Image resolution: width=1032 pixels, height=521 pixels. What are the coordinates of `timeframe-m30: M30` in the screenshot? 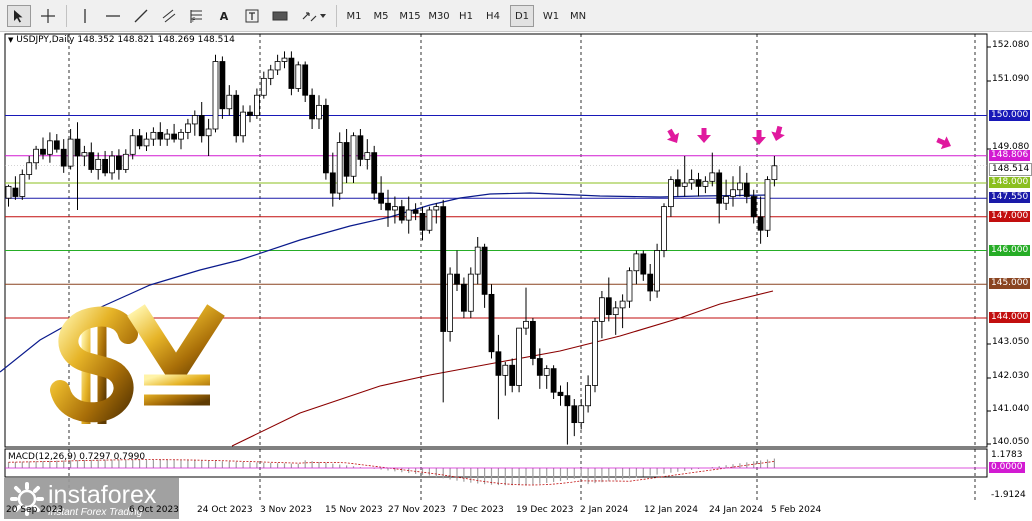 It's located at (439, 16).